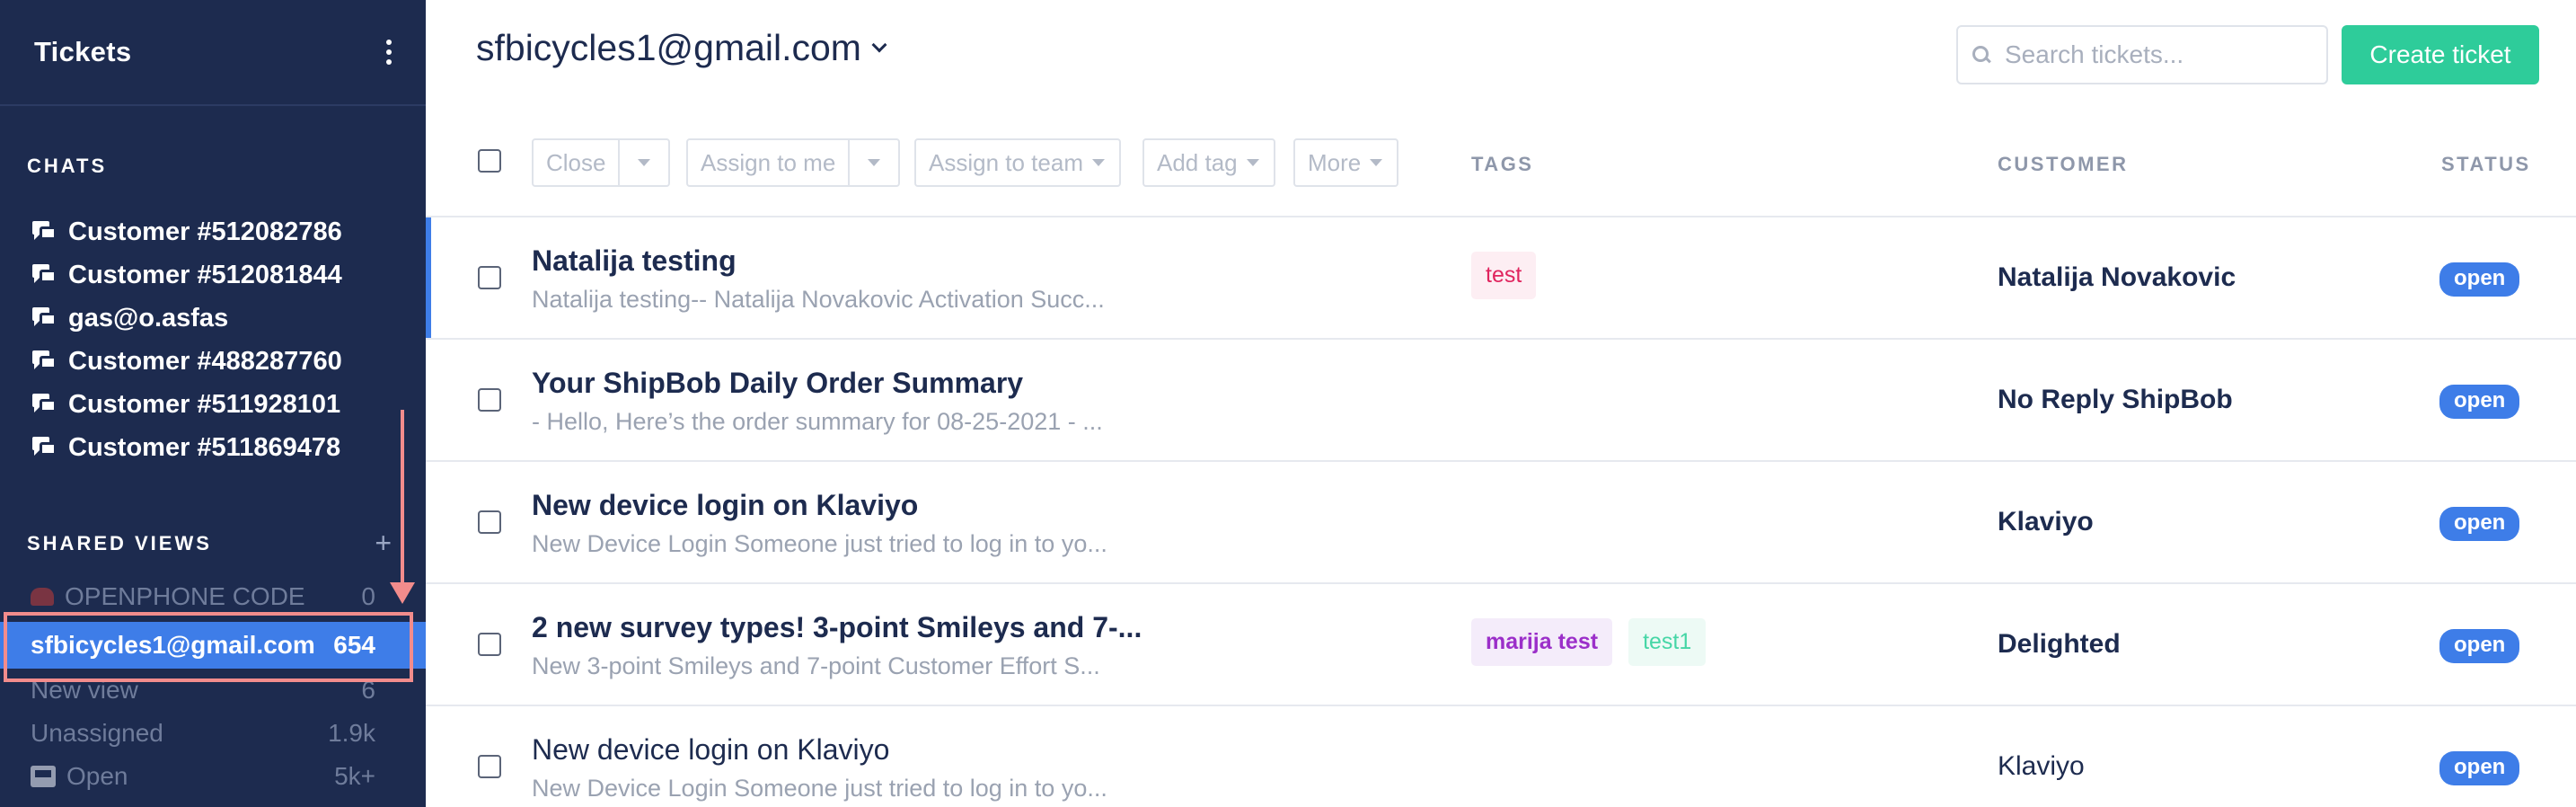 This screenshot has height=807, width=2576. Describe the element at coordinates (42, 597) in the screenshot. I see `phone-icon` at that location.